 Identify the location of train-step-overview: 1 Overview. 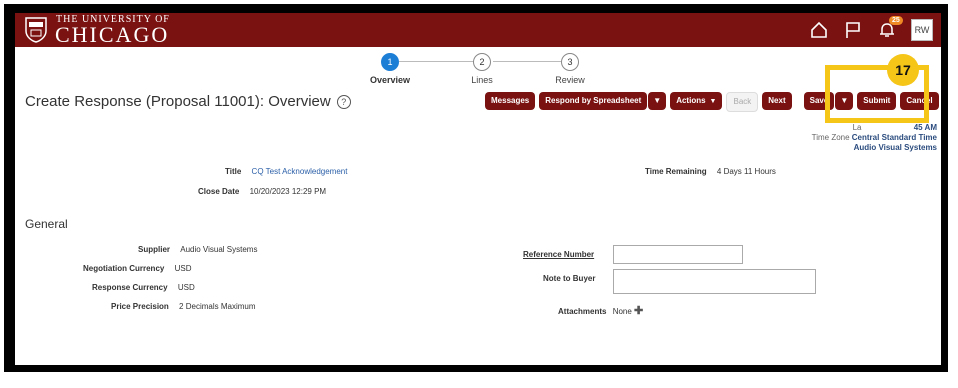
(390, 69).